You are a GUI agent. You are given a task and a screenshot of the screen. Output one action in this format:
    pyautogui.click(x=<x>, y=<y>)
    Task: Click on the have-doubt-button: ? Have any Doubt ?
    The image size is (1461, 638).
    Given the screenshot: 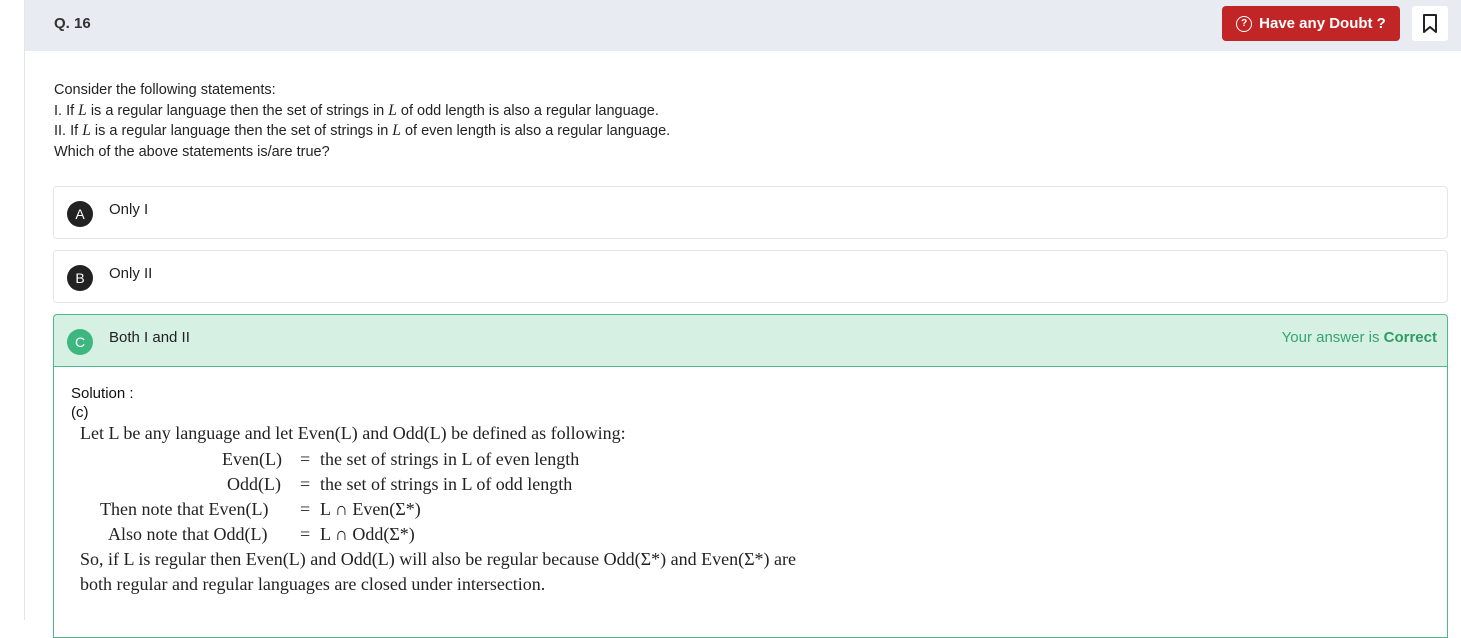 What is the action you would take?
    pyautogui.click(x=1311, y=23)
    